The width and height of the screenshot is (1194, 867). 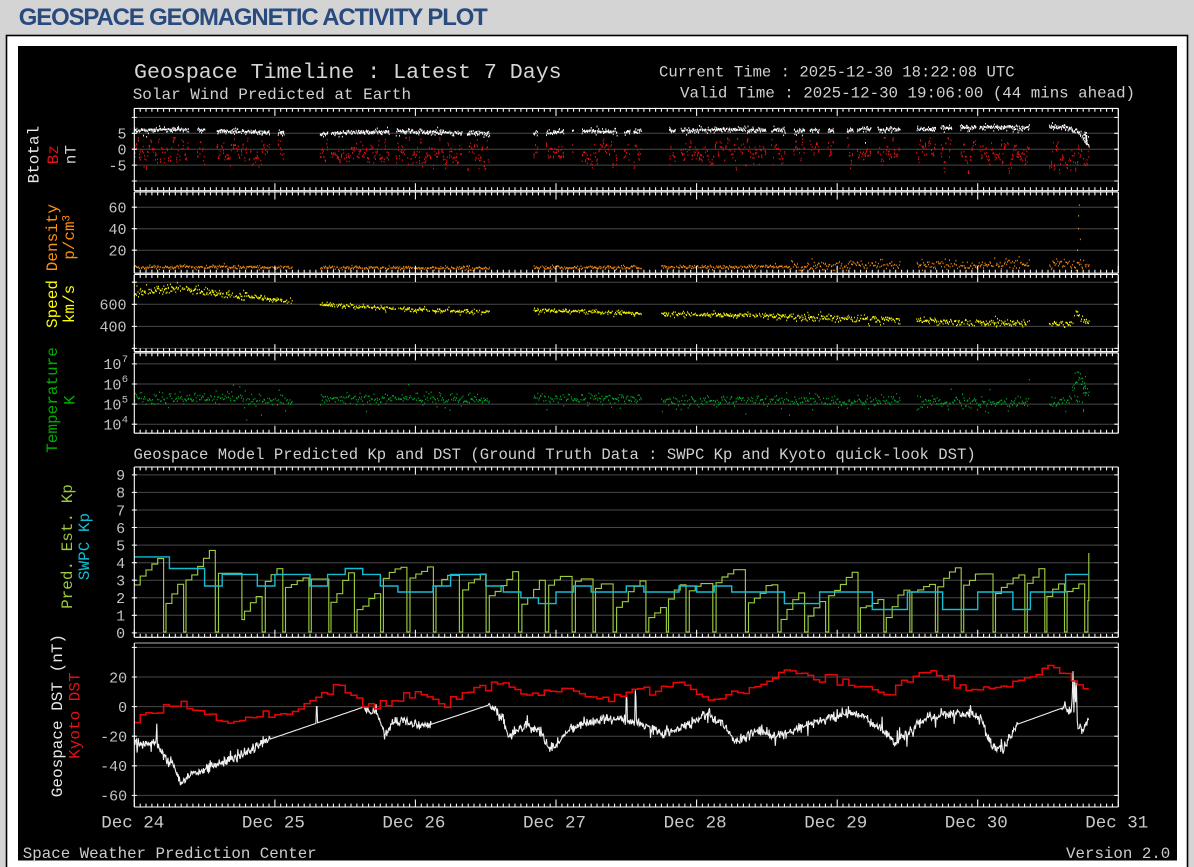 What do you see at coordinates (113, 797) in the screenshot?
I see `svg-text: -60` at bounding box center [113, 797].